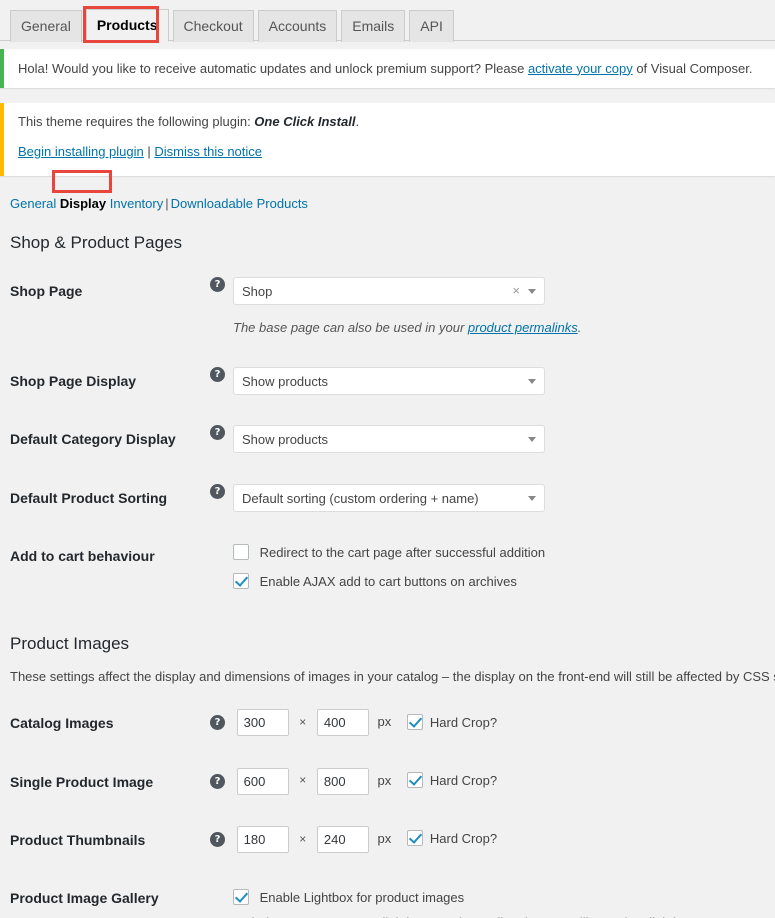 Image resolution: width=775 pixels, height=918 pixels. What do you see at coordinates (523, 327) in the screenshot?
I see `product-permalinks-link: product permalinks` at bounding box center [523, 327].